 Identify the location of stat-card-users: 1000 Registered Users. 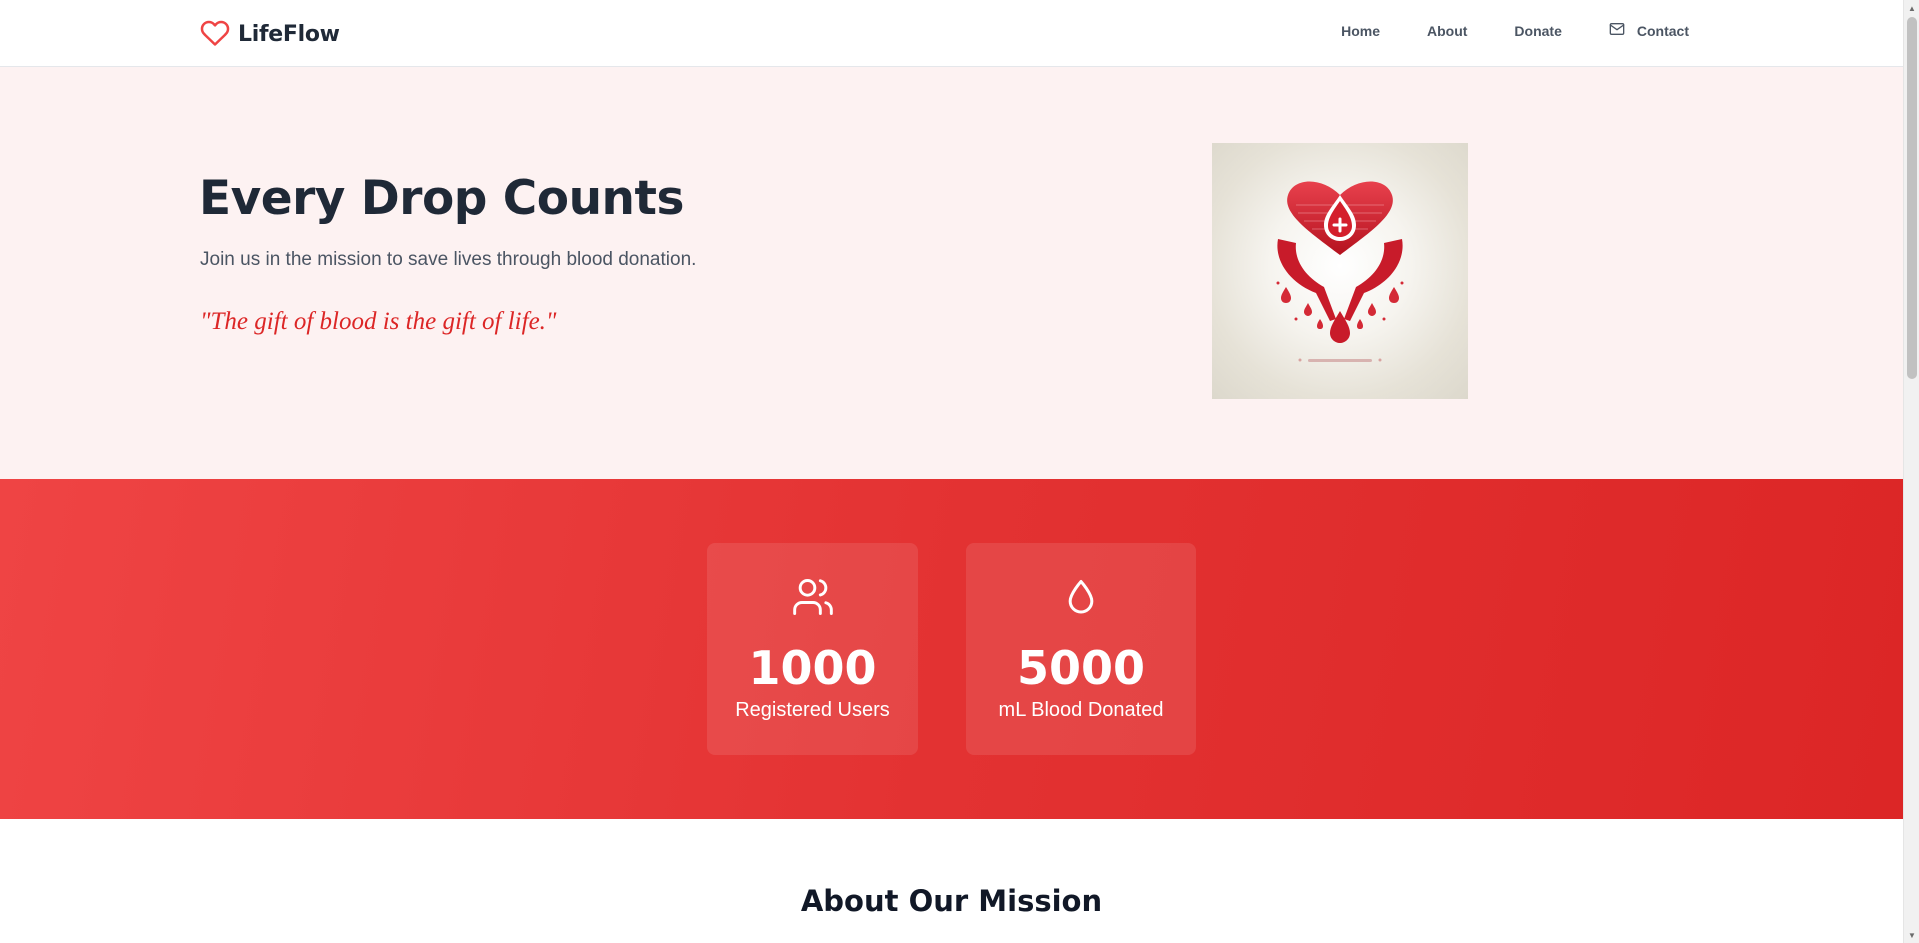
(812, 649).